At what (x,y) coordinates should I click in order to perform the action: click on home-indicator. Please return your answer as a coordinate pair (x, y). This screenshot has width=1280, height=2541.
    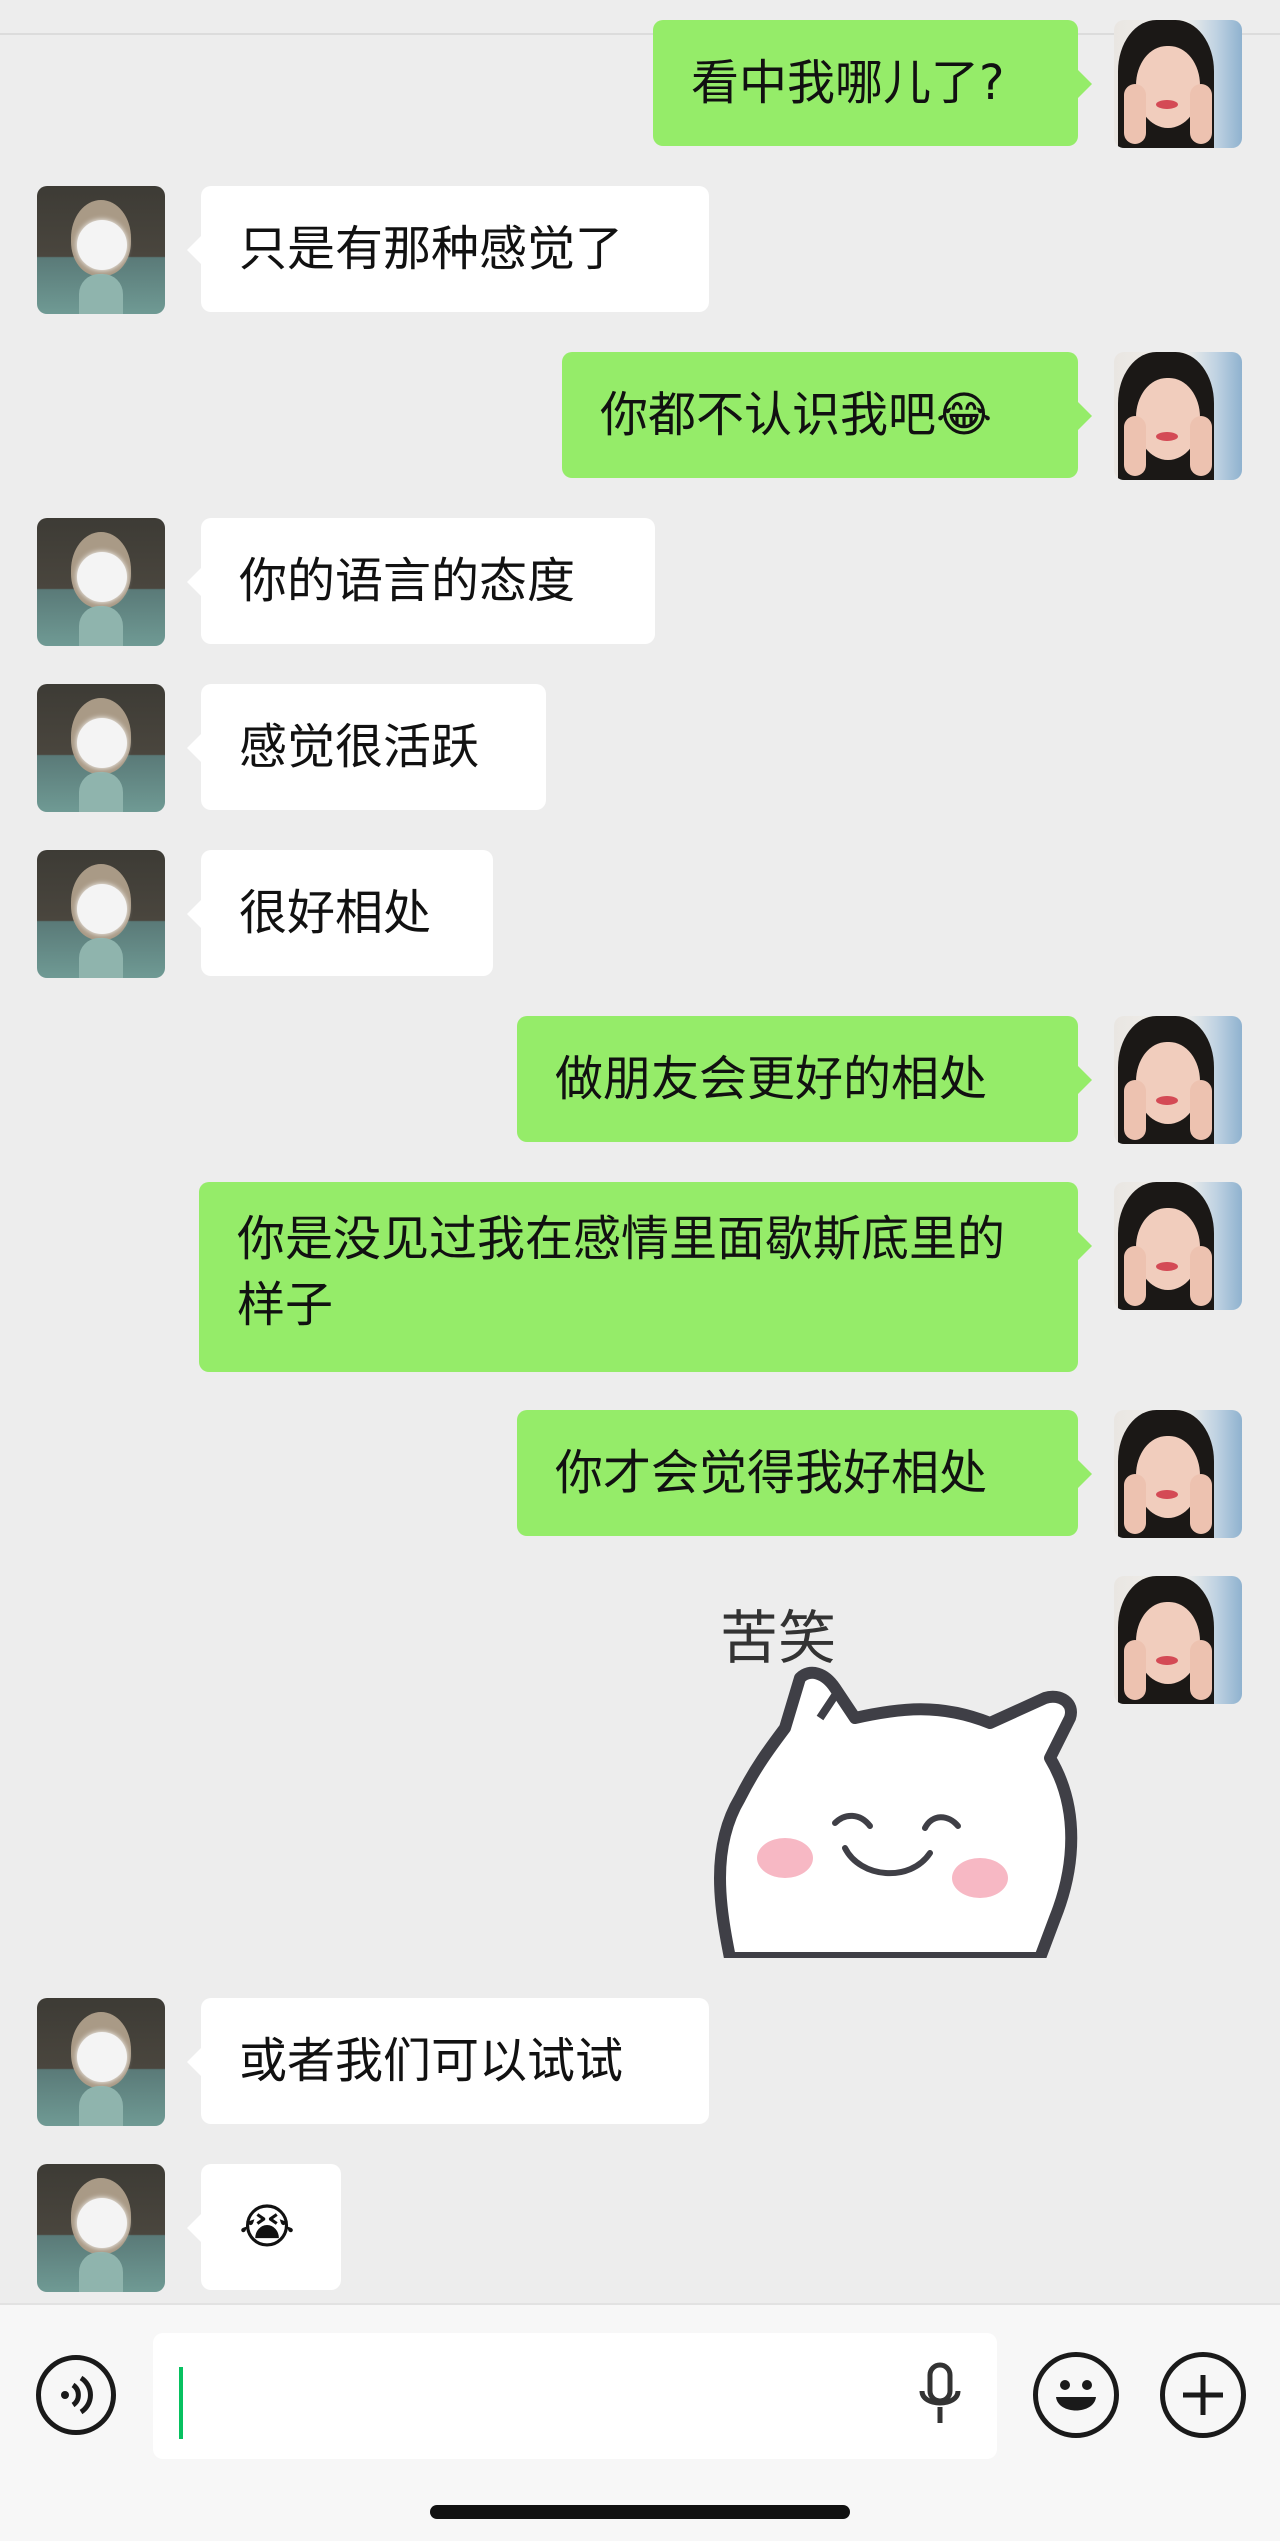
    Looking at the image, I should click on (640, 2512).